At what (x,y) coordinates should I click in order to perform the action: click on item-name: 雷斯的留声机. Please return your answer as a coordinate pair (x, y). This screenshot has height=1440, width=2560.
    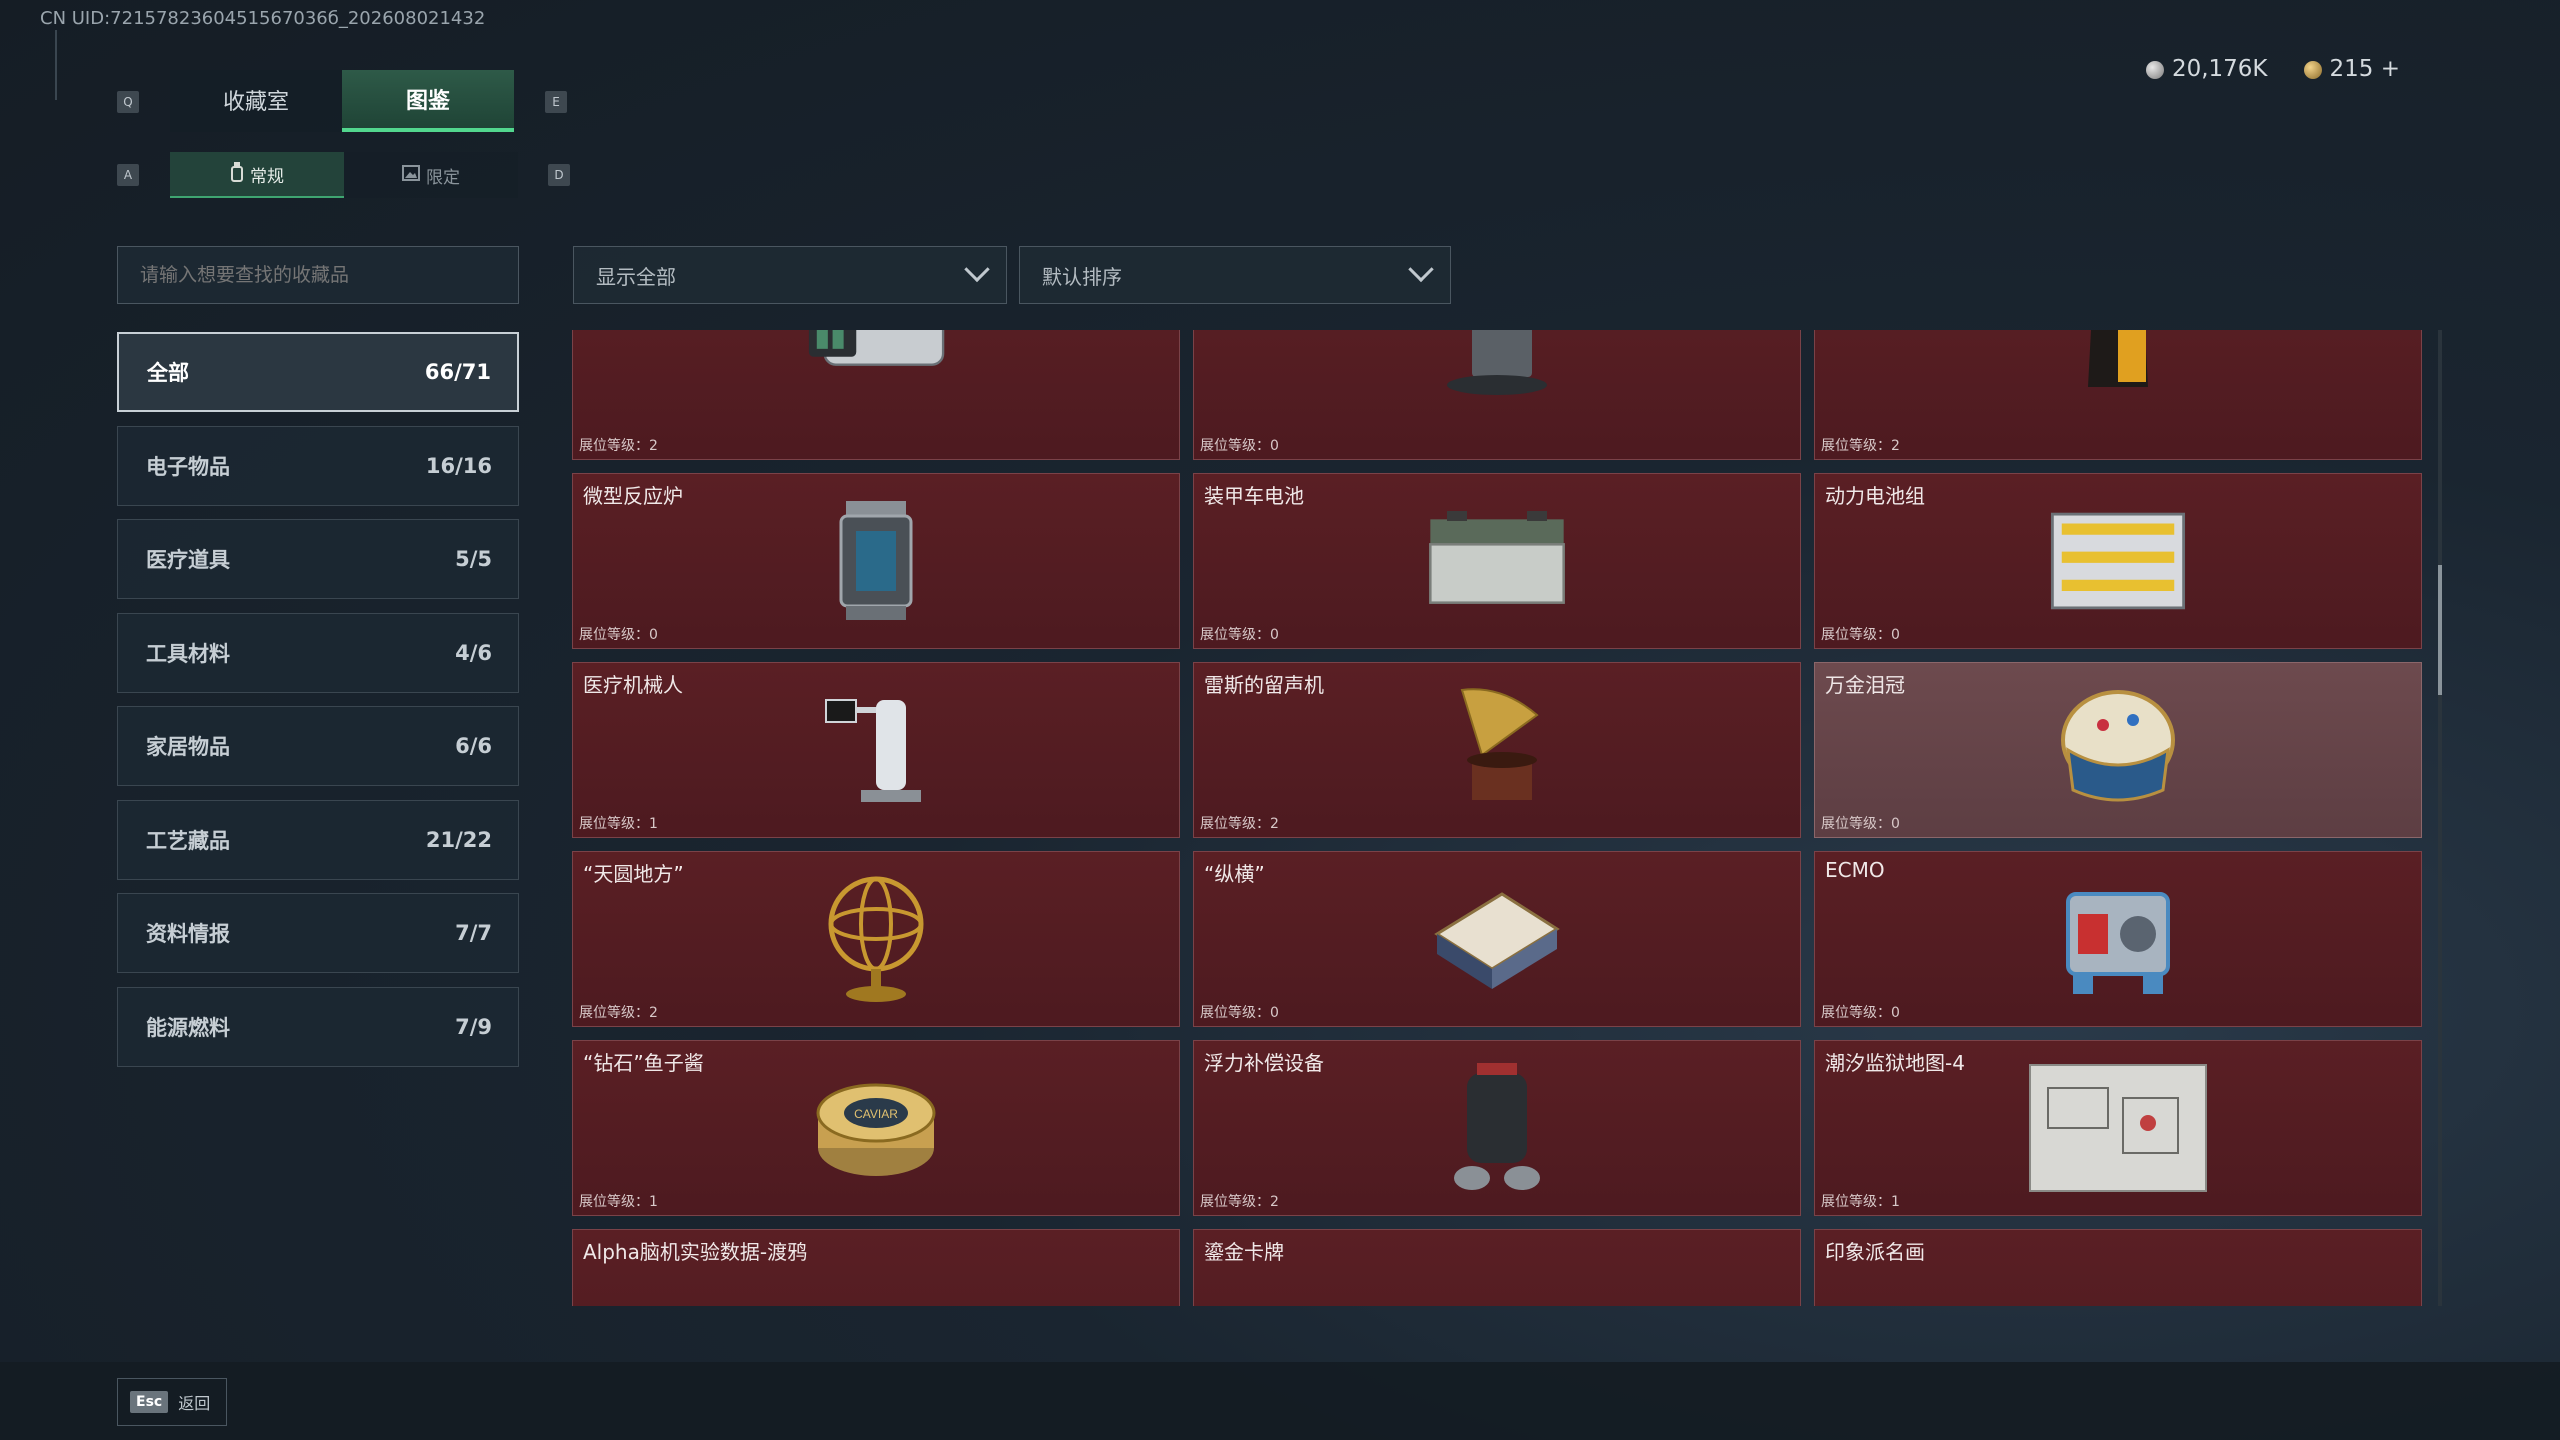
    Looking at the image, I should click on (1264, 685).